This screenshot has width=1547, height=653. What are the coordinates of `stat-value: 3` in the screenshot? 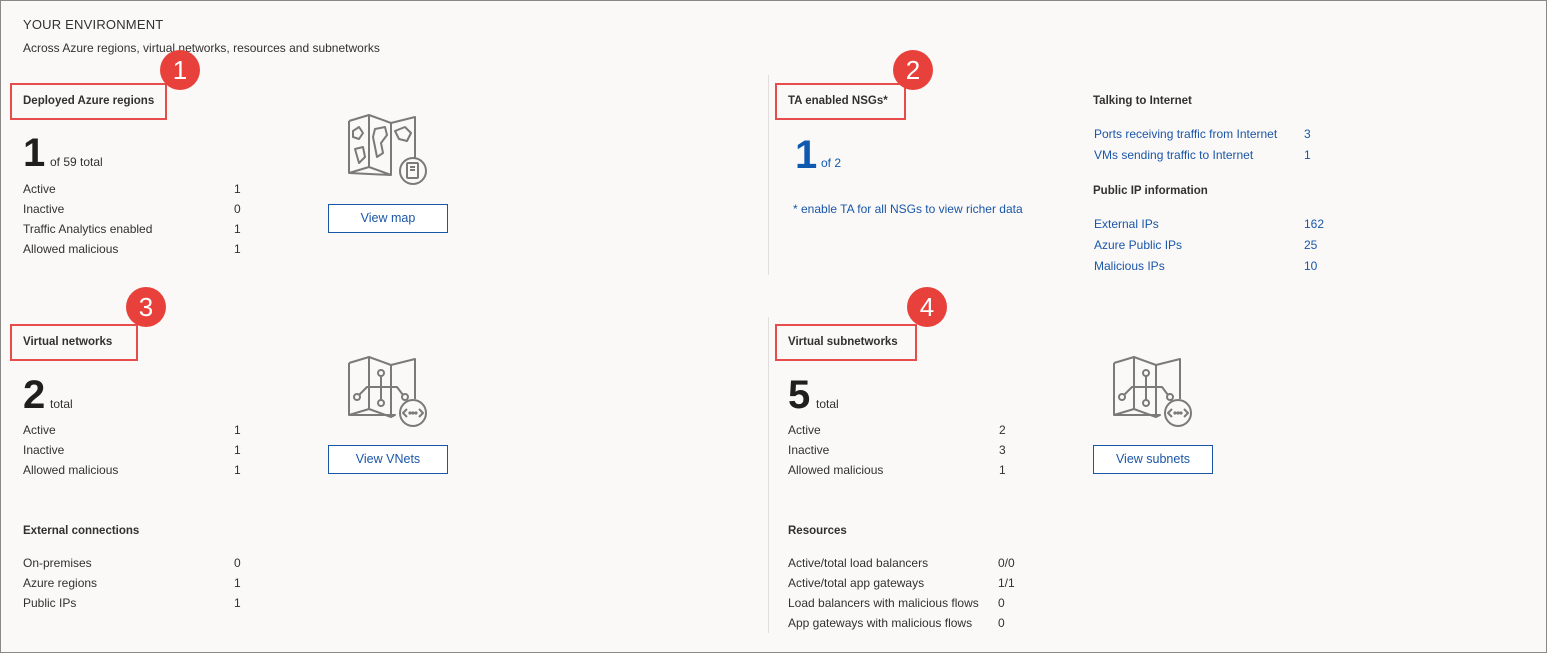 It's located at (1002, 450).